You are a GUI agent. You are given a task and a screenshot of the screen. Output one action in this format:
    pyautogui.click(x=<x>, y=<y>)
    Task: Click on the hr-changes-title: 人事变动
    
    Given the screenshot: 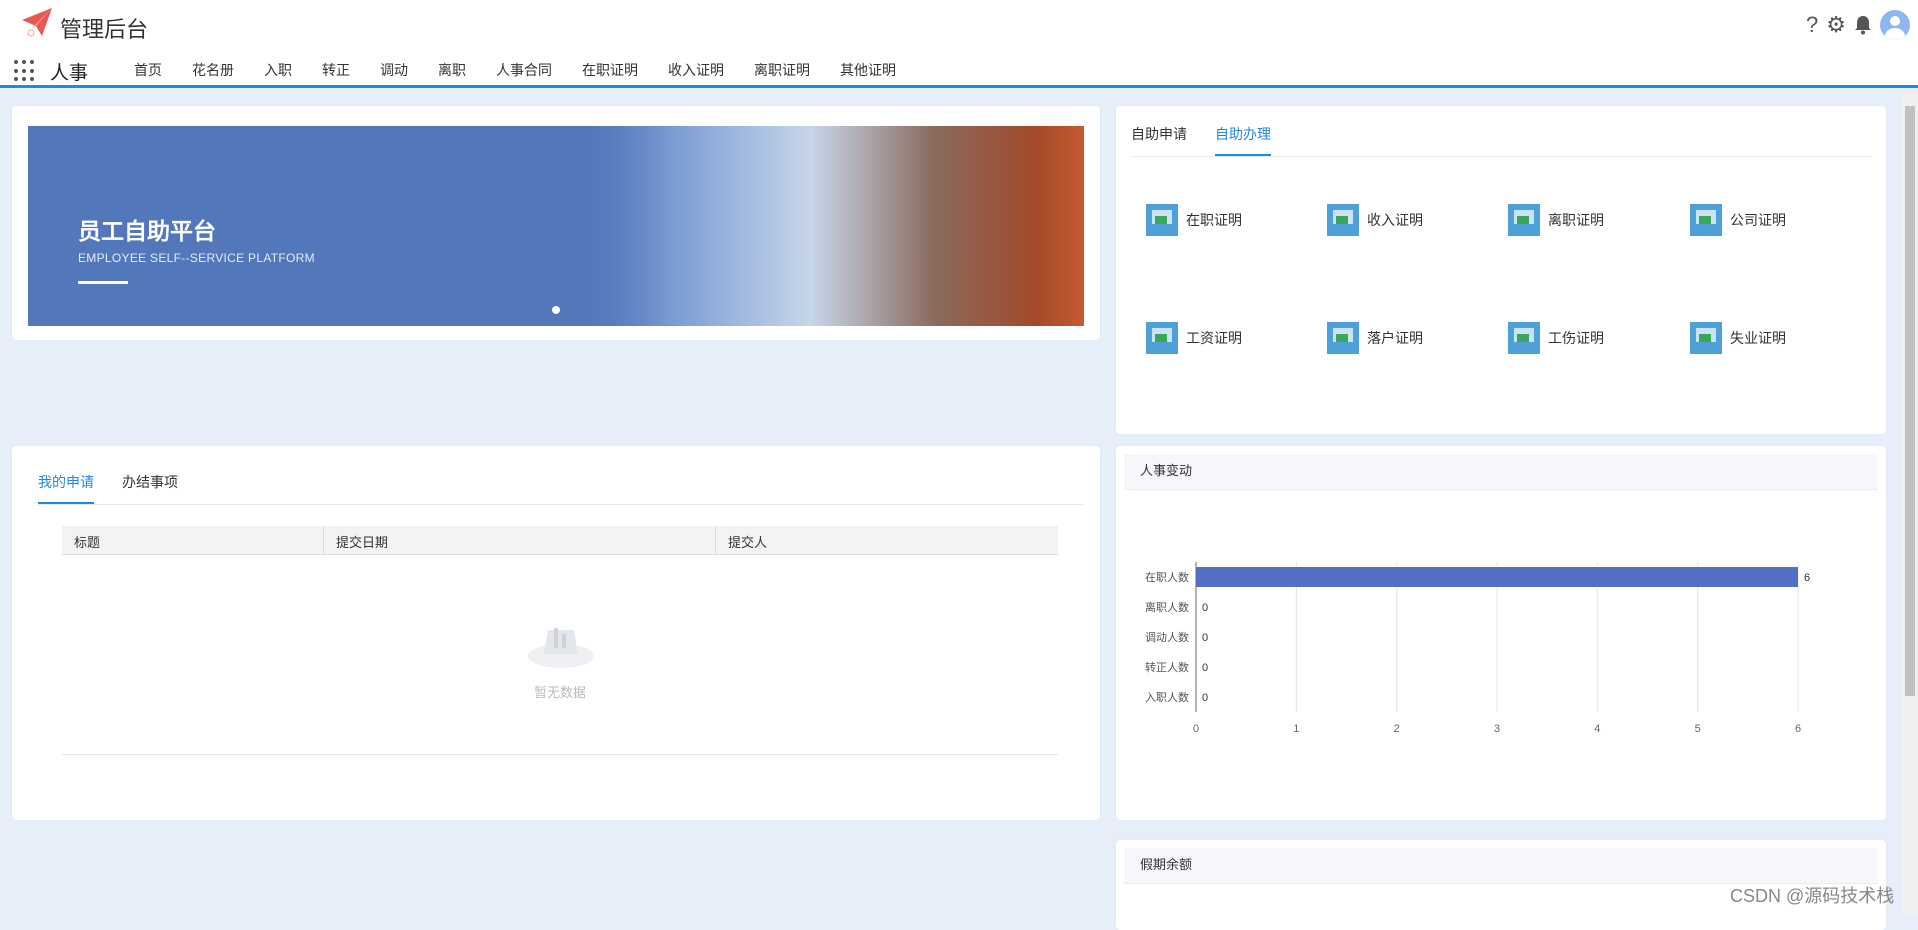 What is the action you would take?
    pyautogui.click(x=1501, y=472)
    